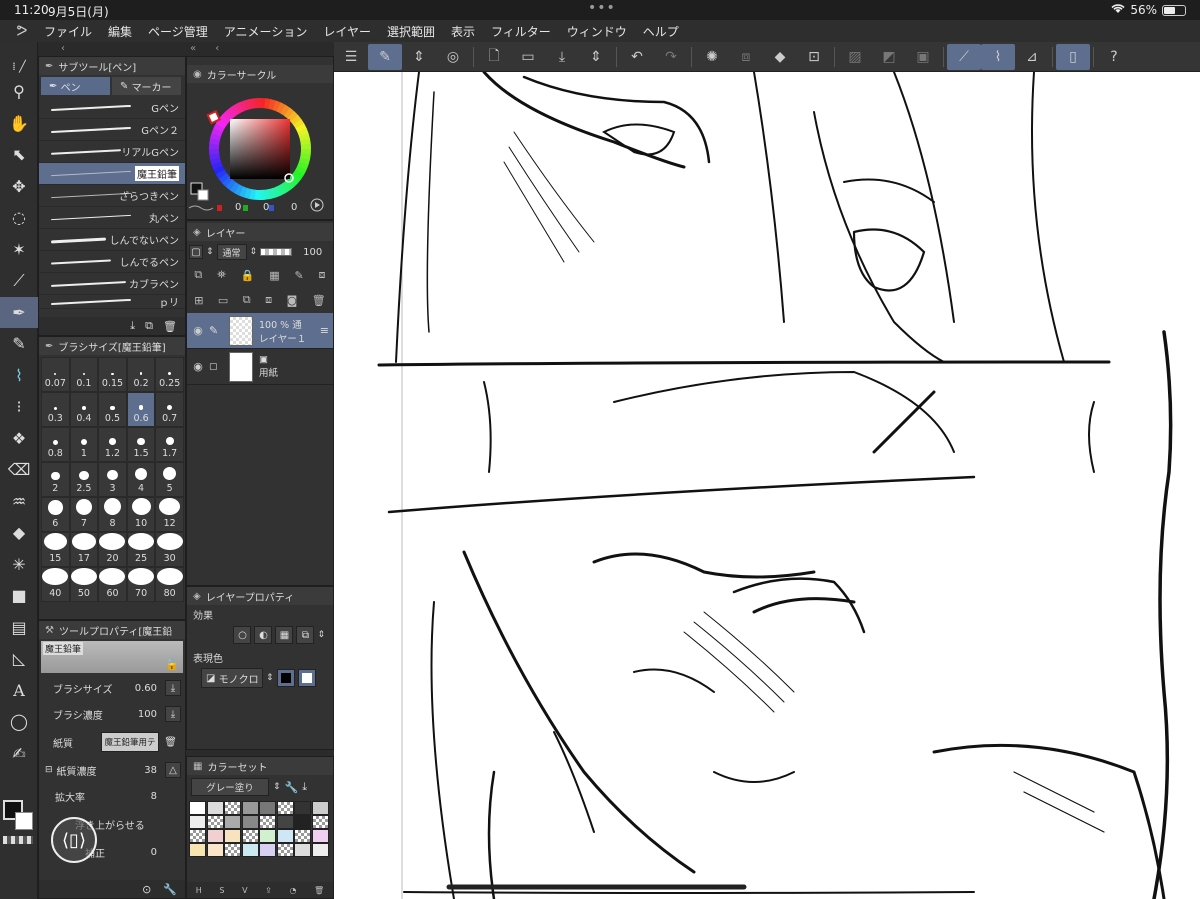 The height and width of the screenshot is (899, 1200). Describe the element at coordinates (169, 549) in the screenshot. I see `brush-size-option: 30` at that location.